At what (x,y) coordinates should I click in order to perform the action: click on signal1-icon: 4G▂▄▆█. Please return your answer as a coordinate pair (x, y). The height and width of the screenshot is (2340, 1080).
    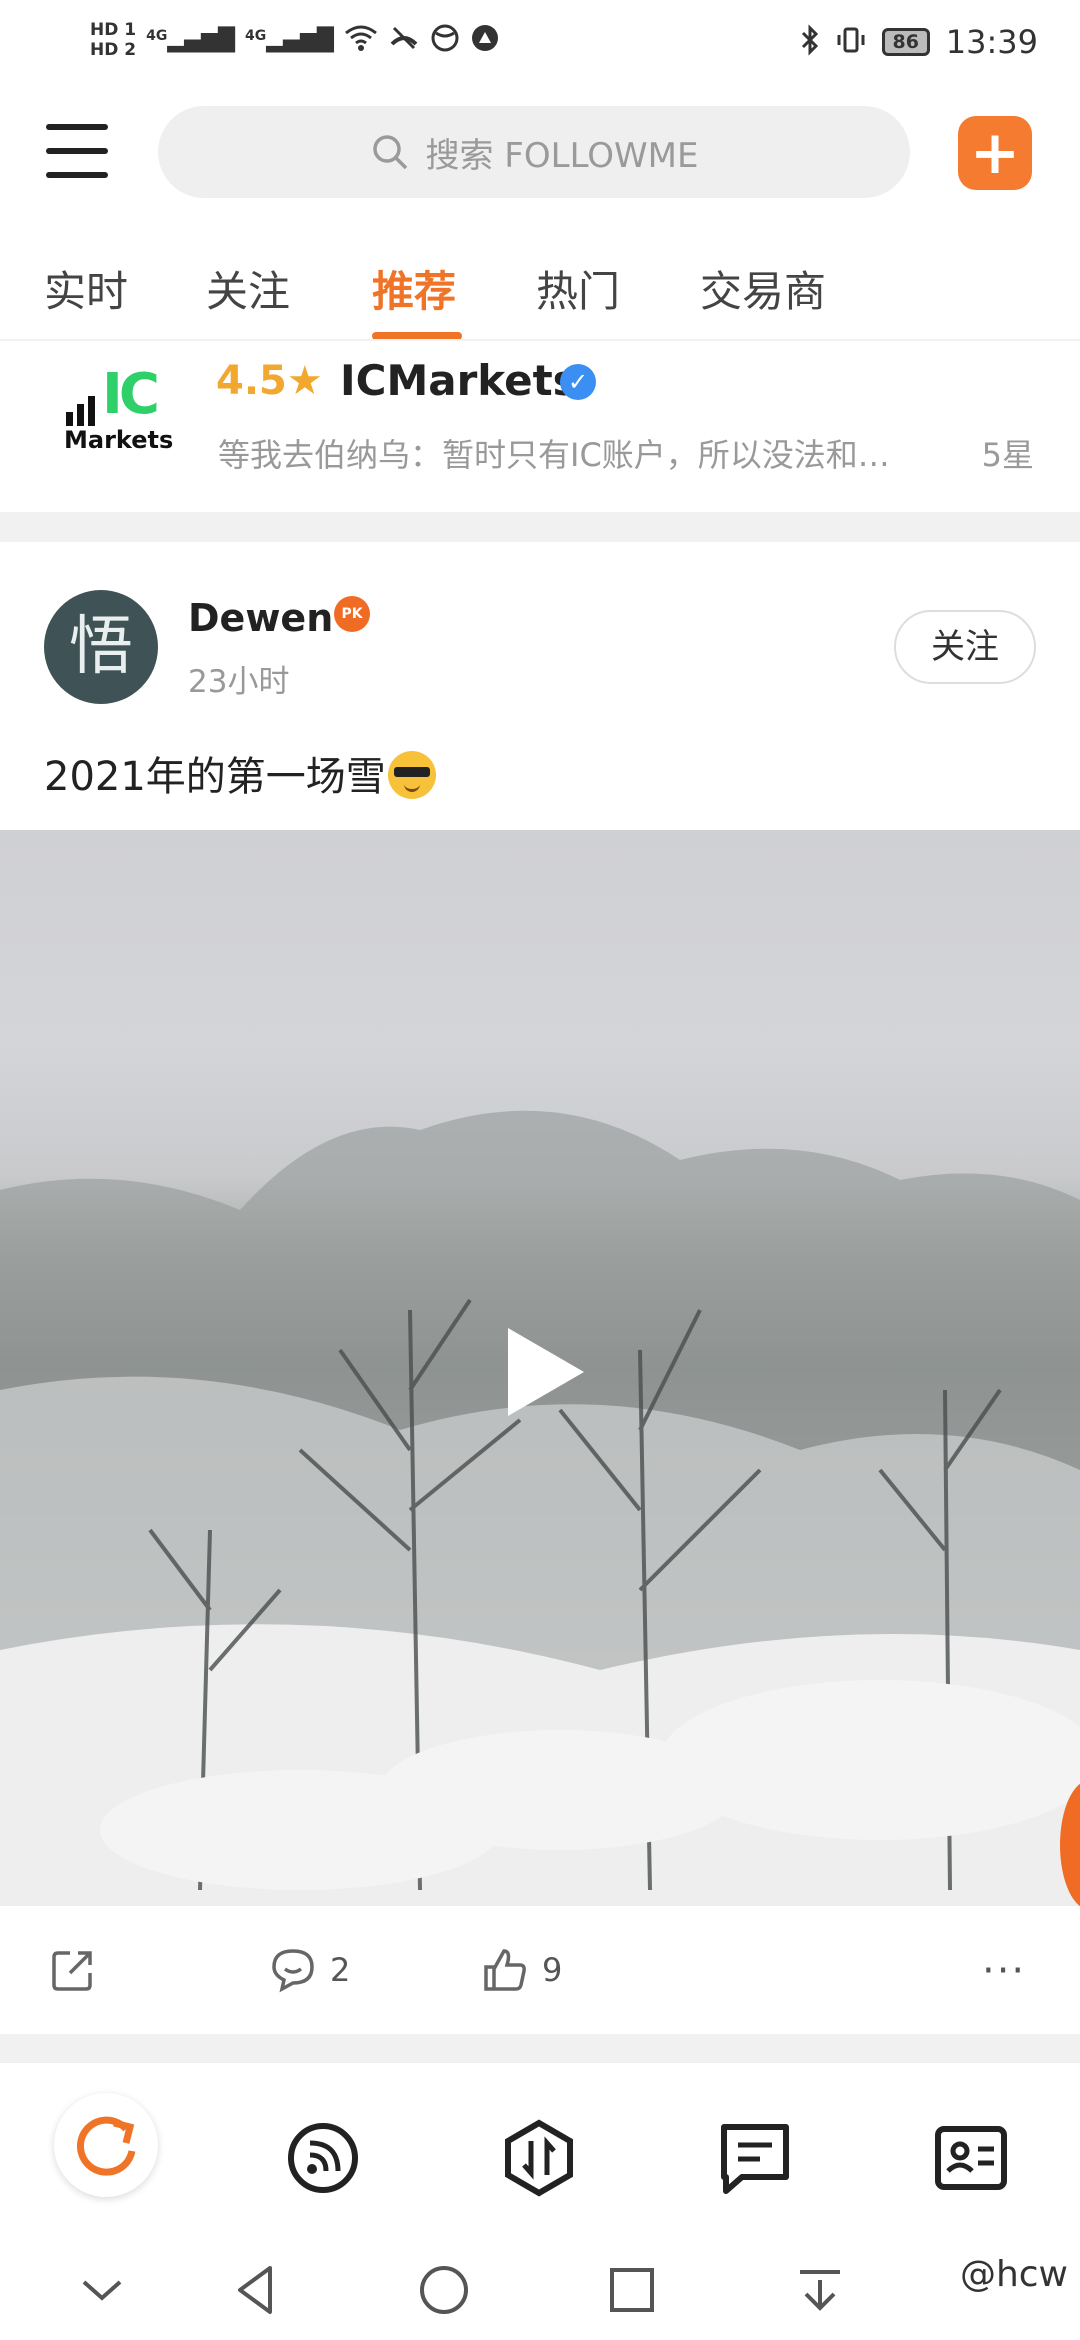
    Looking at the image, I should click on (191, 40).